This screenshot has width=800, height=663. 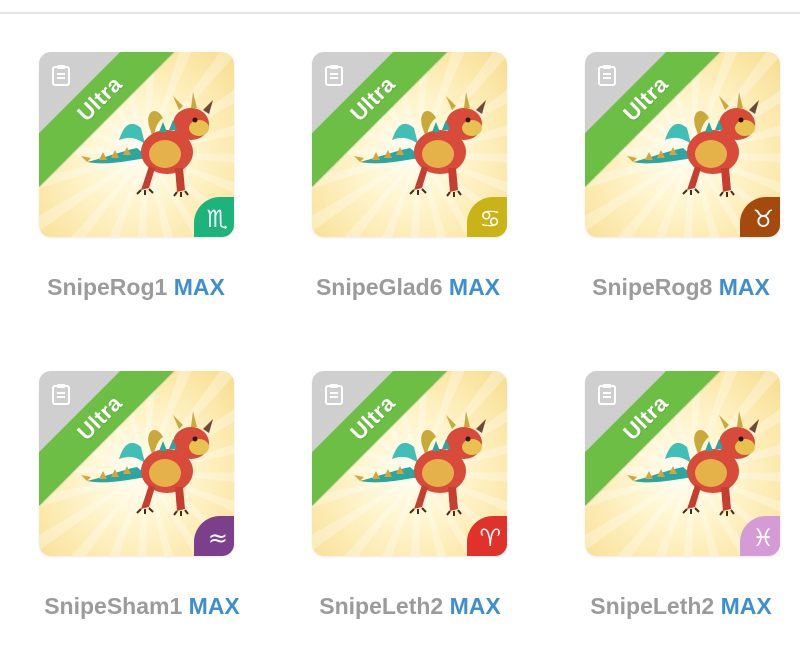 What do you see at coordinates (408, 287) in the screenshot?
I see `dragon-name-label: SnipeGlad6 MAX` at bounding box center [408, 287].